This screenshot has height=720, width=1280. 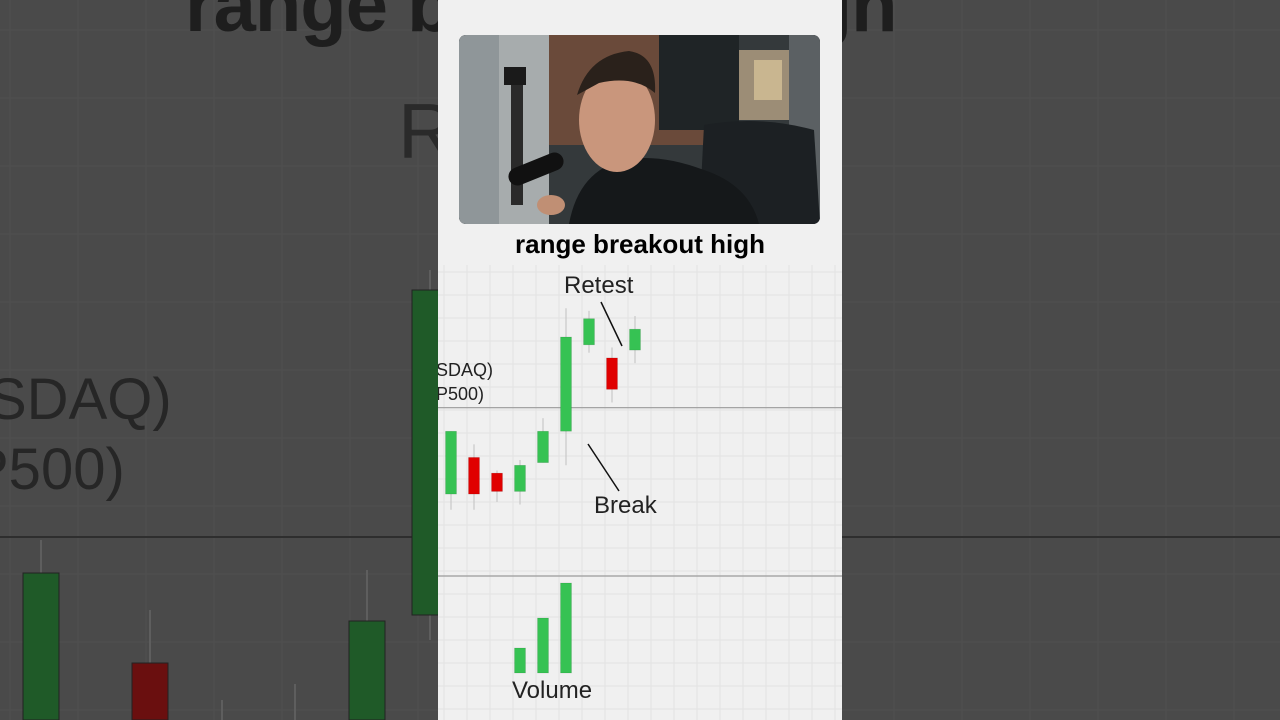 I want to click on index-label-sp500: P500), so click(x=461, y=394).